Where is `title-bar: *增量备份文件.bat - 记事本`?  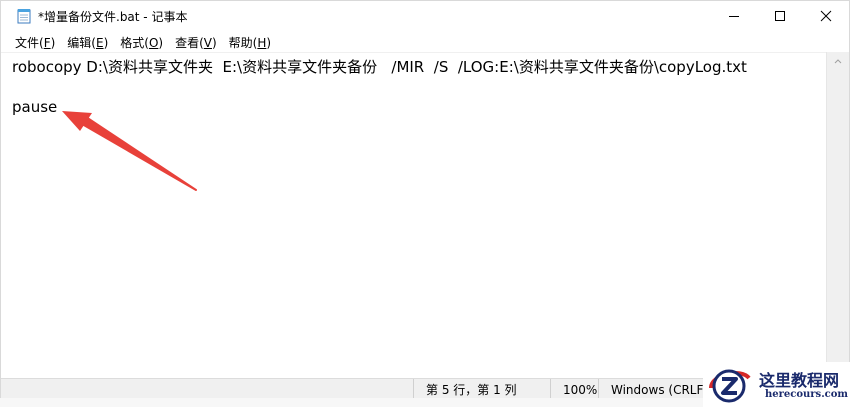 title-bar: *增量备份文件.bat - 记事本 is located at coordinates (425, 16).